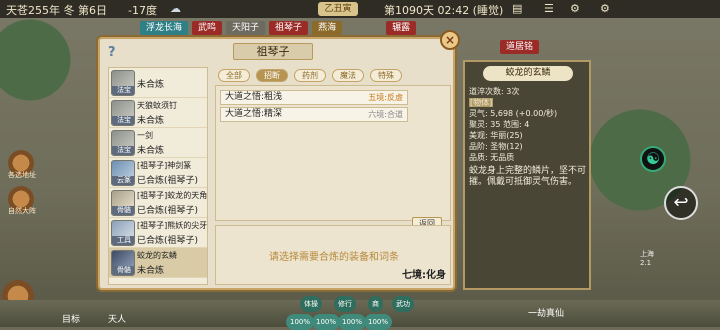 This screenshot has height=330, width=720. What do you see at coordinates (496, 146) in the screenshot?
I see `stat-line: 品阶: 圣物(12)` at bounding box center [496, 146].